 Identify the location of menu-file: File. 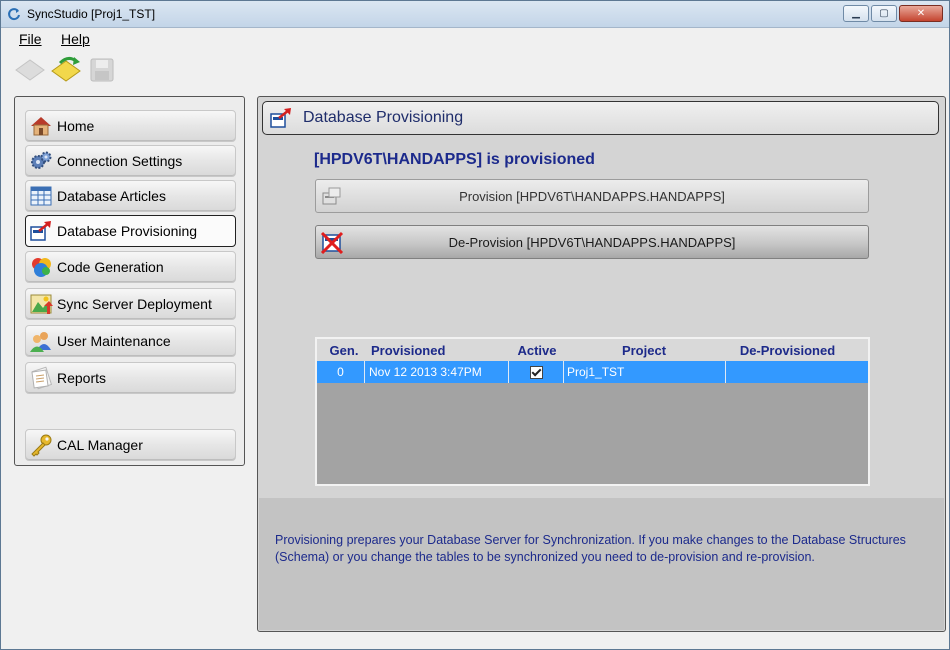
(30, 39).